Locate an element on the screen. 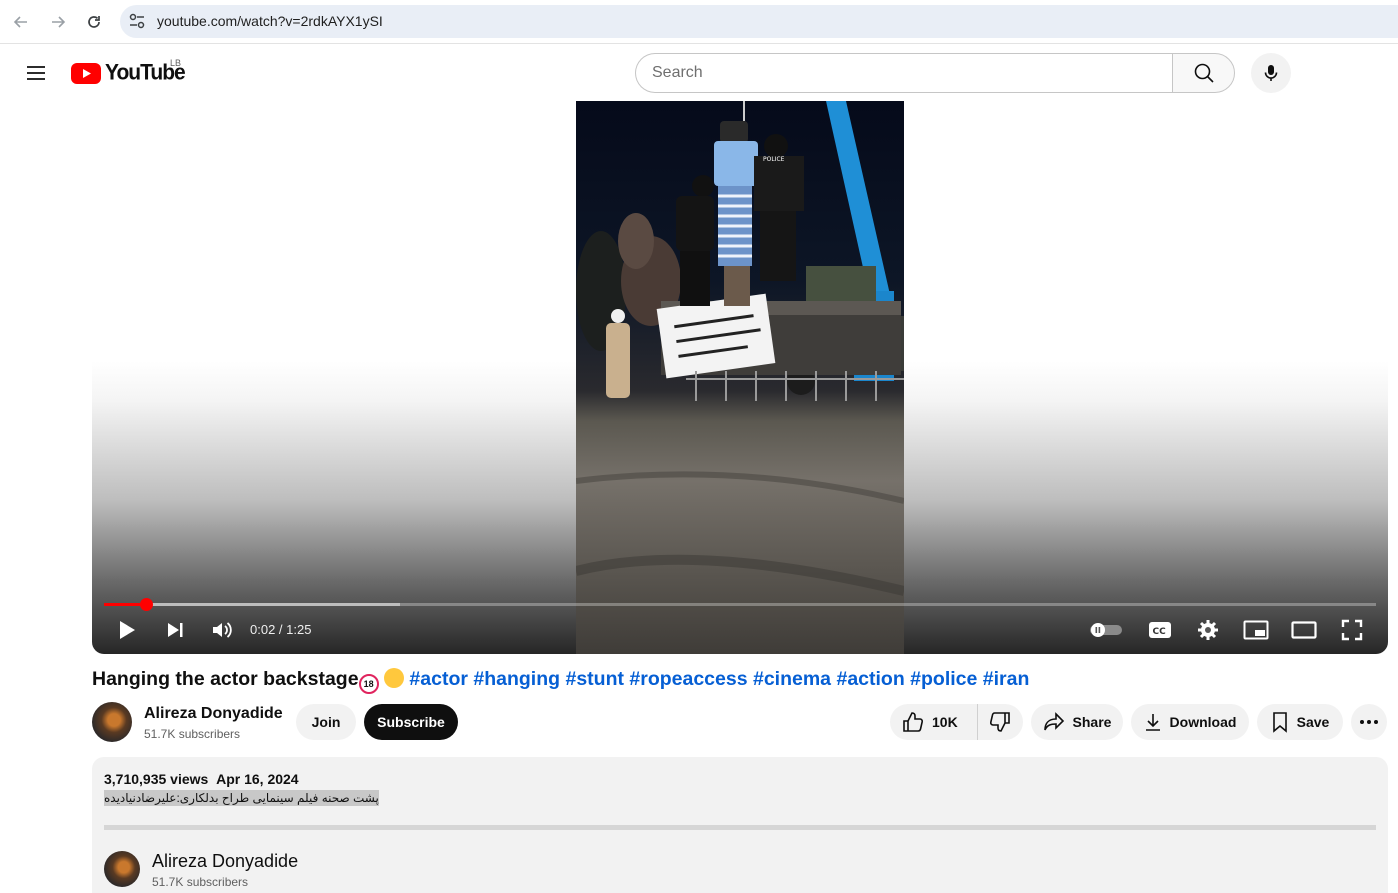  reload-icon is located at coordinates (94, 22).